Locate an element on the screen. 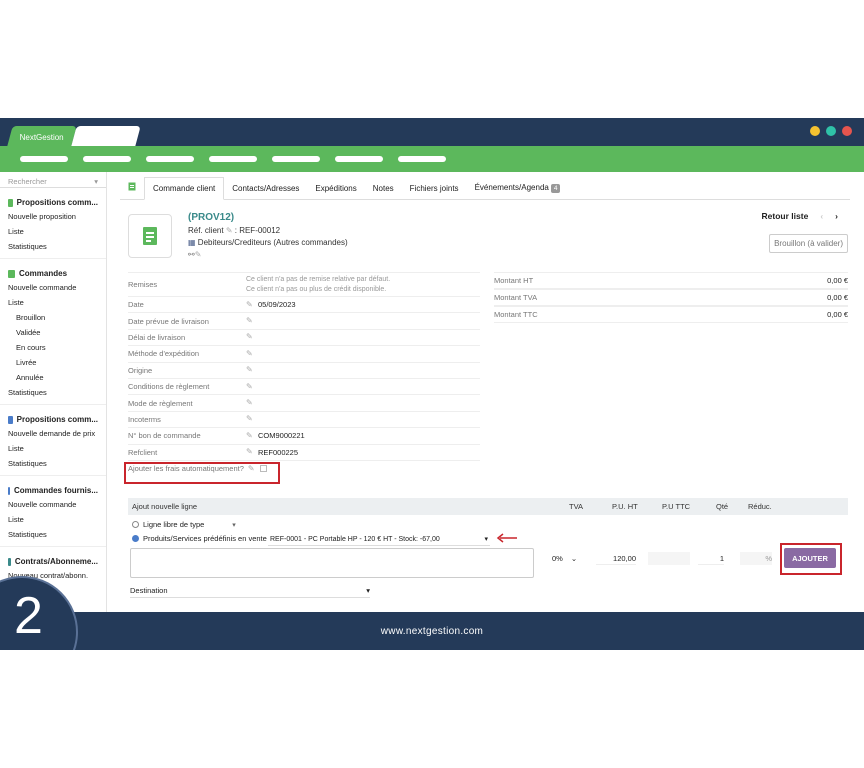 The image size is (864, 768). chevron-right-icon: › is located at coordinates (836, 216).